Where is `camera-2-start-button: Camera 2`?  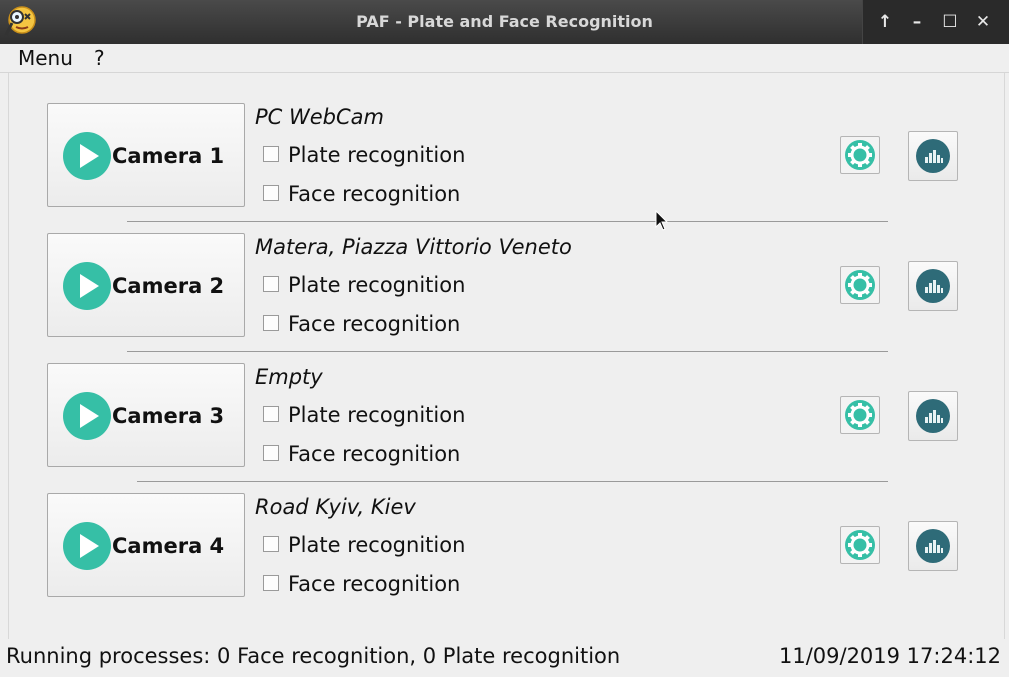
camera-2-start-button: Camera 2 is located at coordinates (146, 285).